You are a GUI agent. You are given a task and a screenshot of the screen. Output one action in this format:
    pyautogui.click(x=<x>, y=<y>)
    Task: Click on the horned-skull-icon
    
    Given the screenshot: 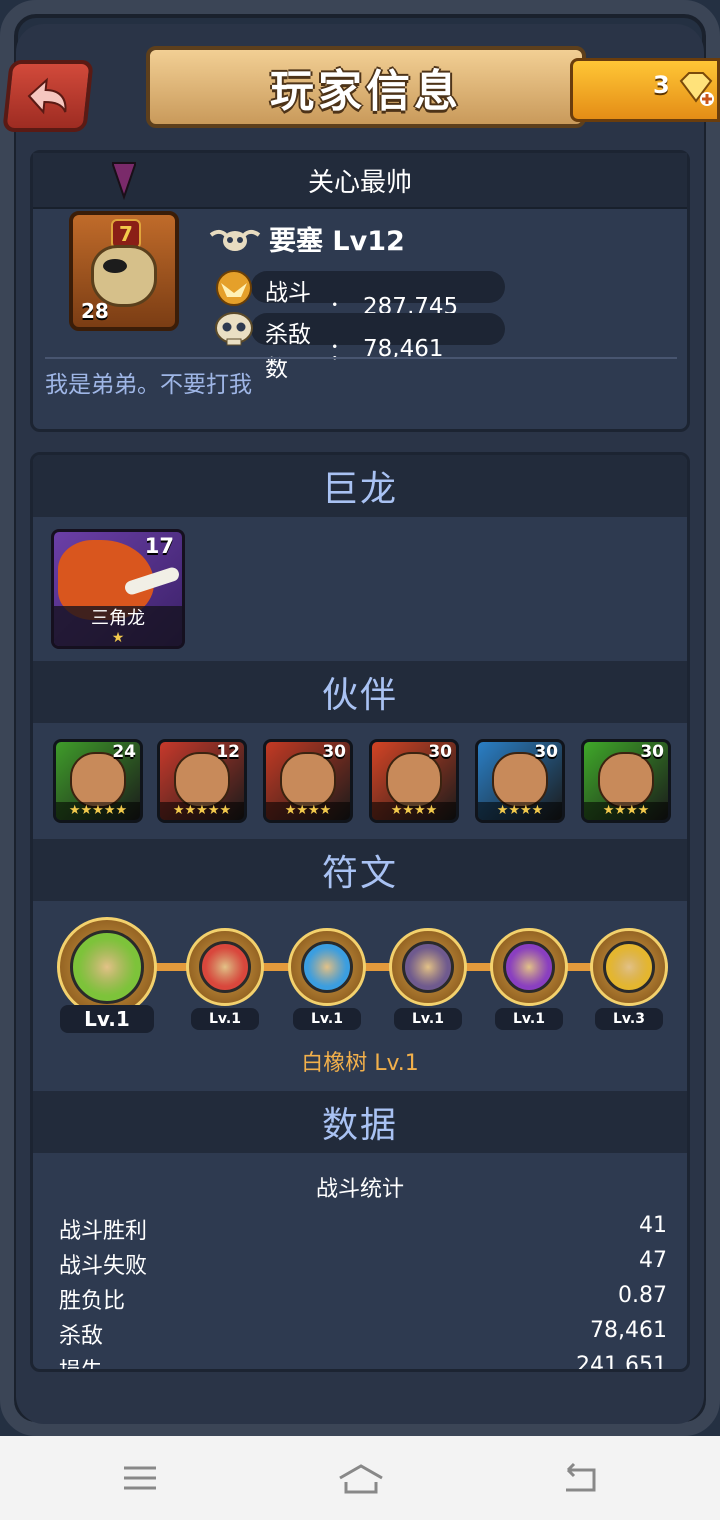 What is the action you would take?
    pyautogui.click(x=235, y=240)
    